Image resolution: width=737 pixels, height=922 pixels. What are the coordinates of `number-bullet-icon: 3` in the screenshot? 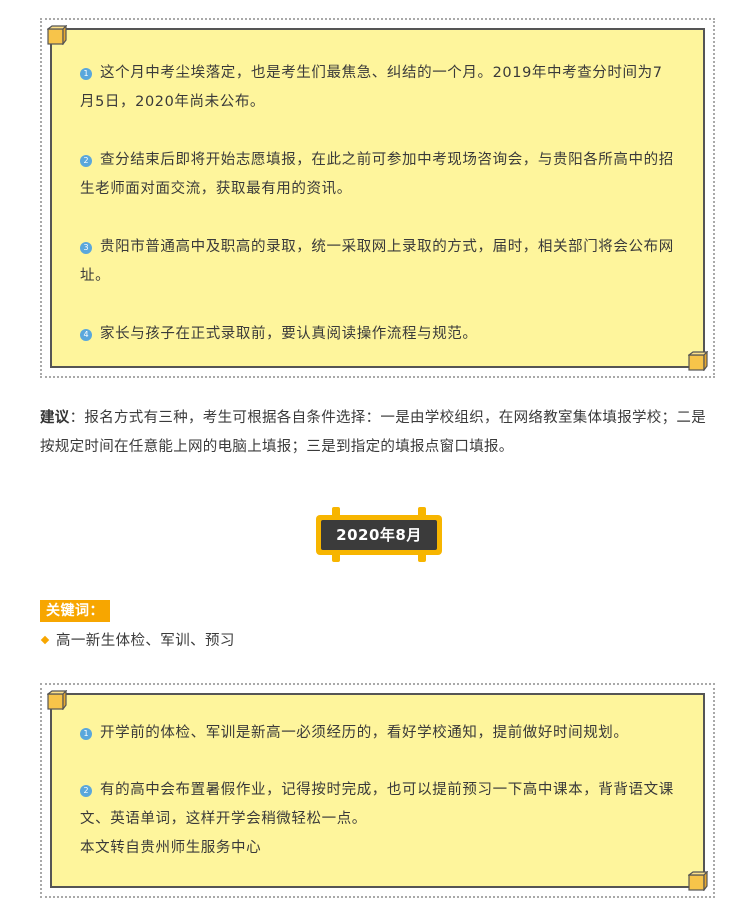 It's located at (86, 248).